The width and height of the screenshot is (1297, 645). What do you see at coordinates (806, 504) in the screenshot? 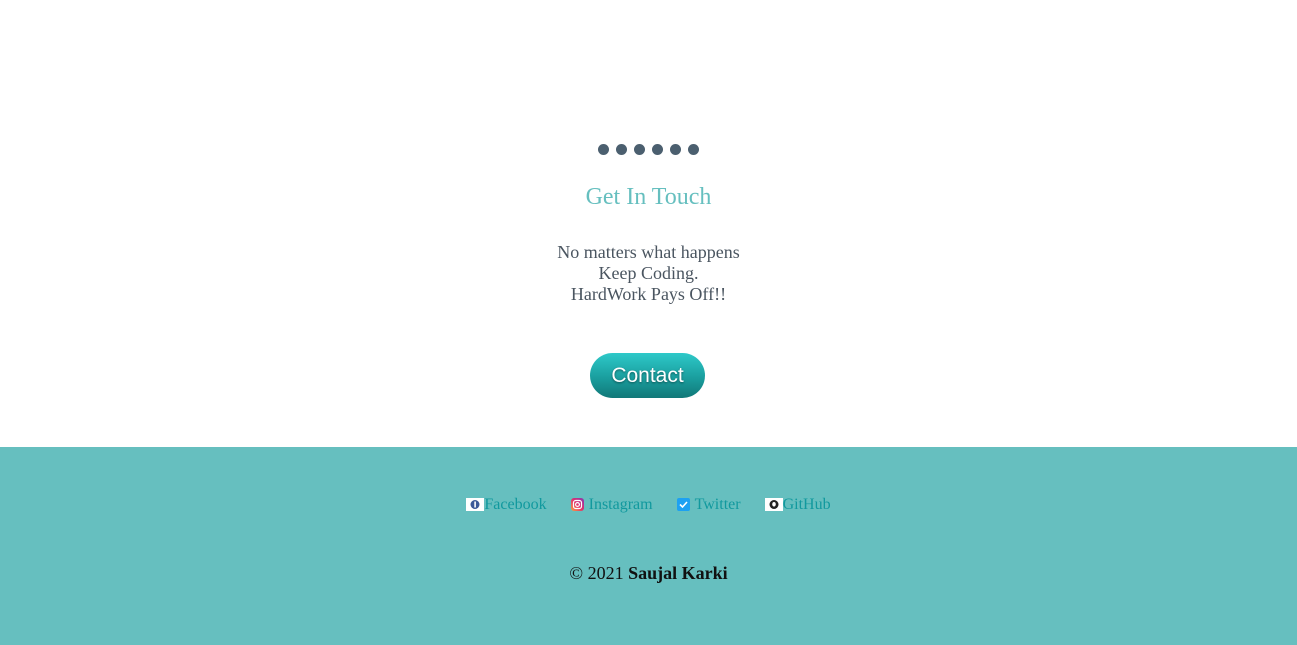
I see `github-label: GitHub` at bounding box center [806, 504].